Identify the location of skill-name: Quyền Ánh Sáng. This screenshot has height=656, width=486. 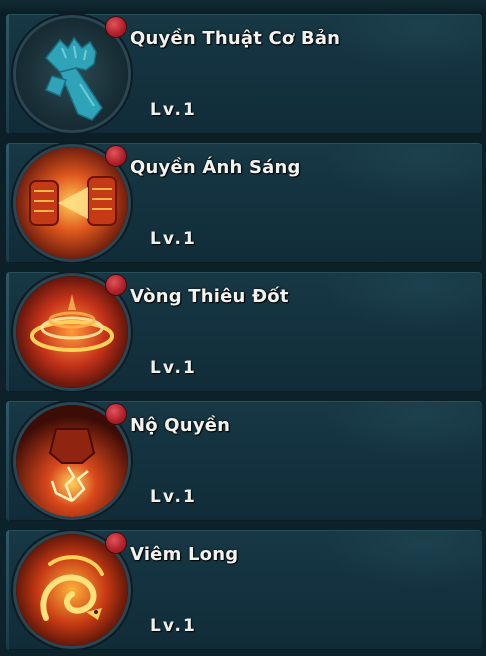
(215, 167).